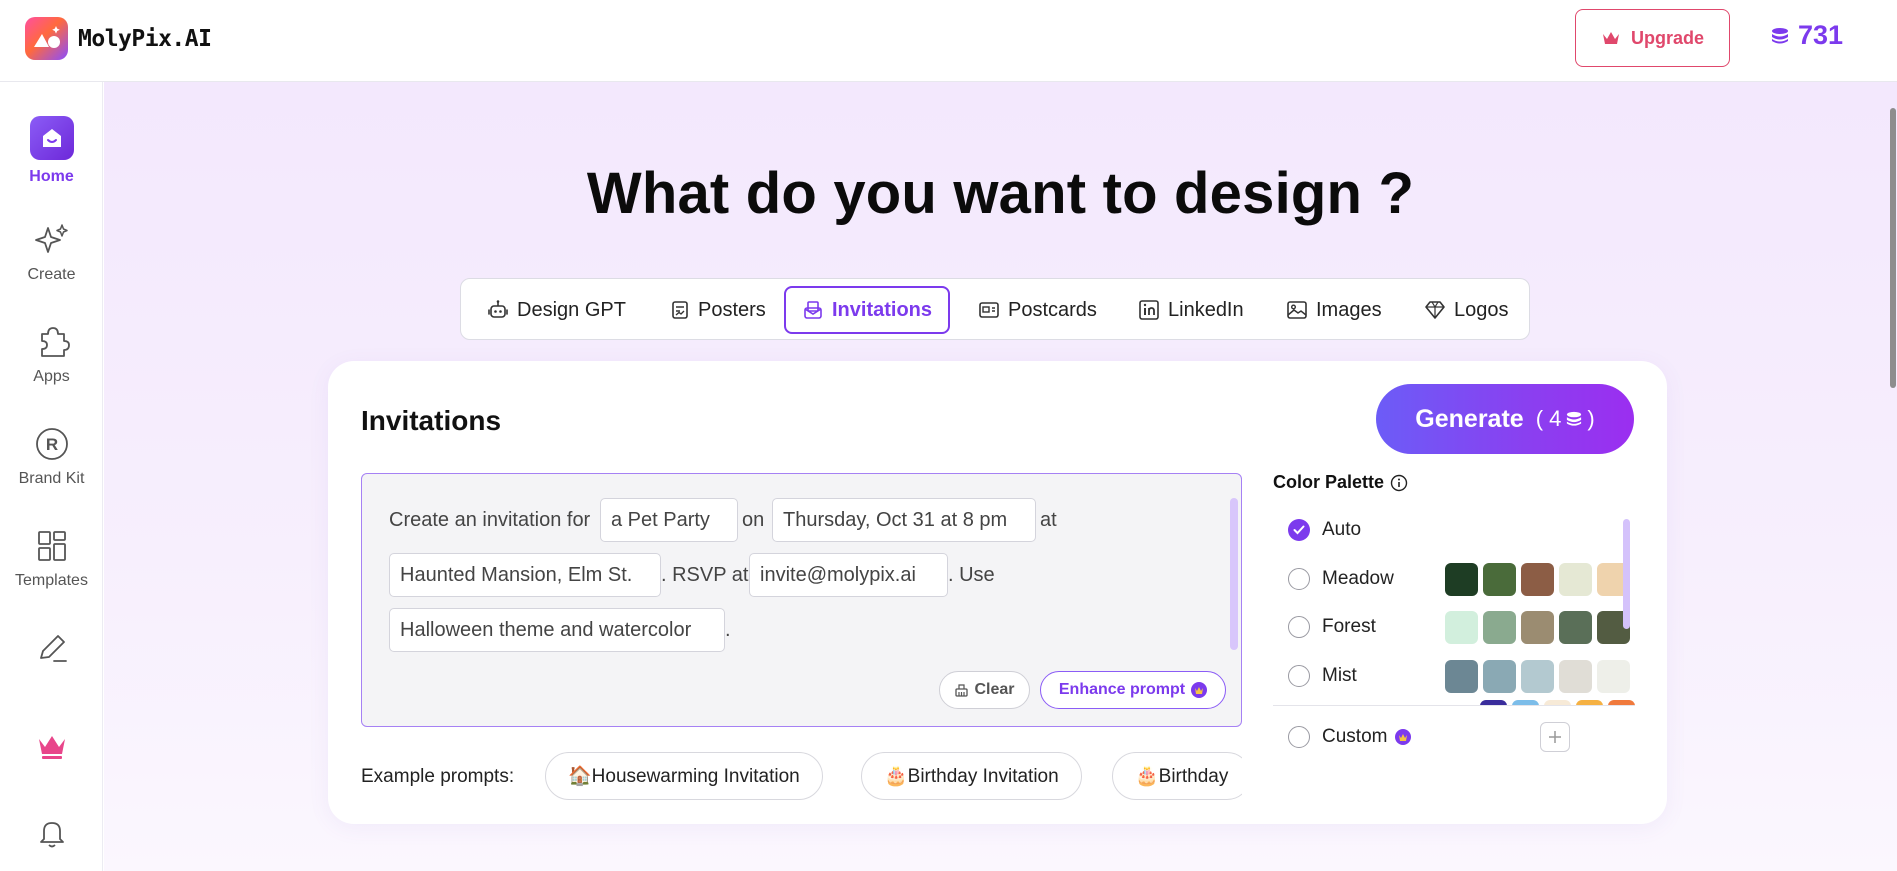  Describe the element at coordinates (1358, 578) in the screenshot. I see `palette-name: Meadow` at that location.